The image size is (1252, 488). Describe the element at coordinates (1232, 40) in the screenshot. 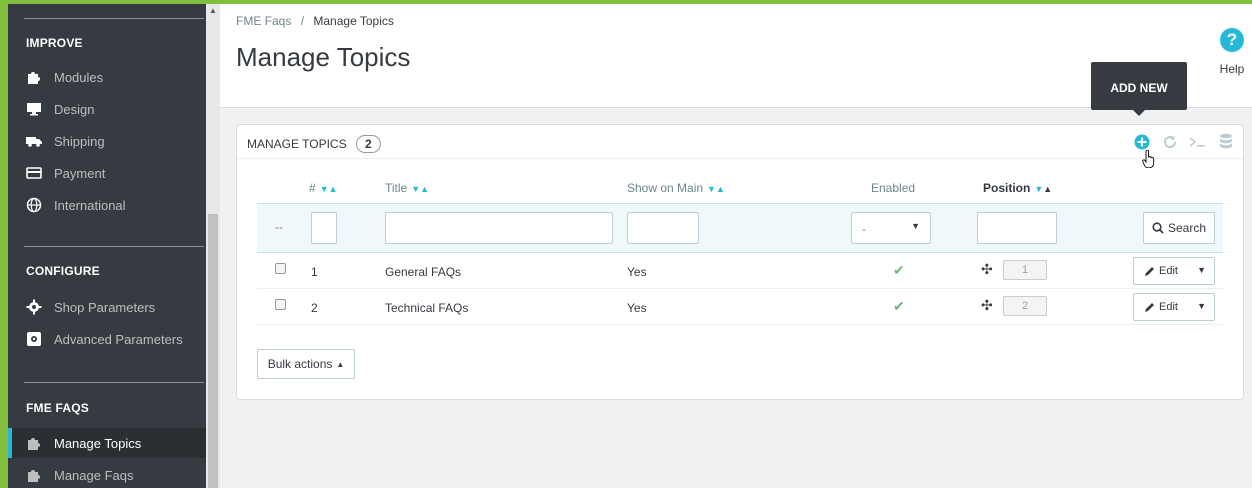

I see `question-icon: ?` at that location.